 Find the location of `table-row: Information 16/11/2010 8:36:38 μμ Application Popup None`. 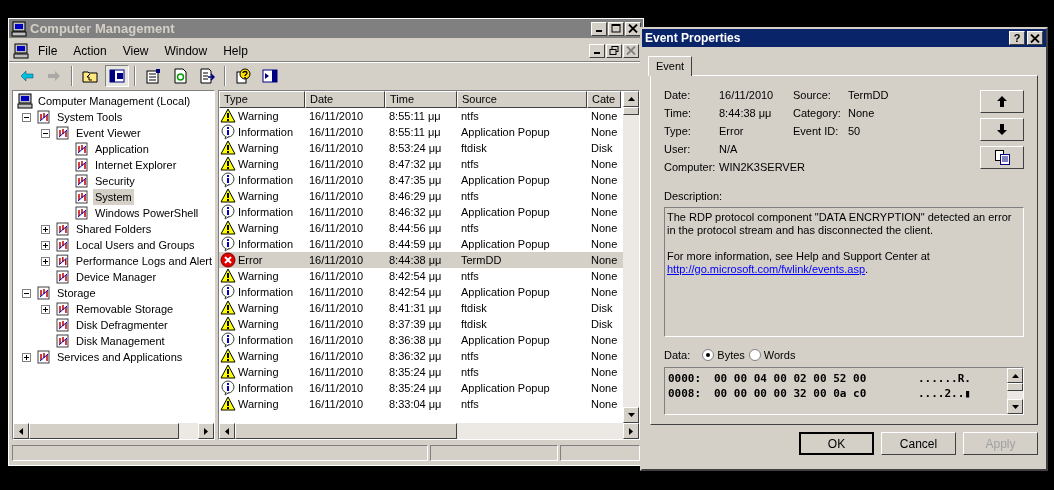

table-row: Information 16/11/2010 8:36:38 μμ Application Popup None is located at coordinates (421, 340).